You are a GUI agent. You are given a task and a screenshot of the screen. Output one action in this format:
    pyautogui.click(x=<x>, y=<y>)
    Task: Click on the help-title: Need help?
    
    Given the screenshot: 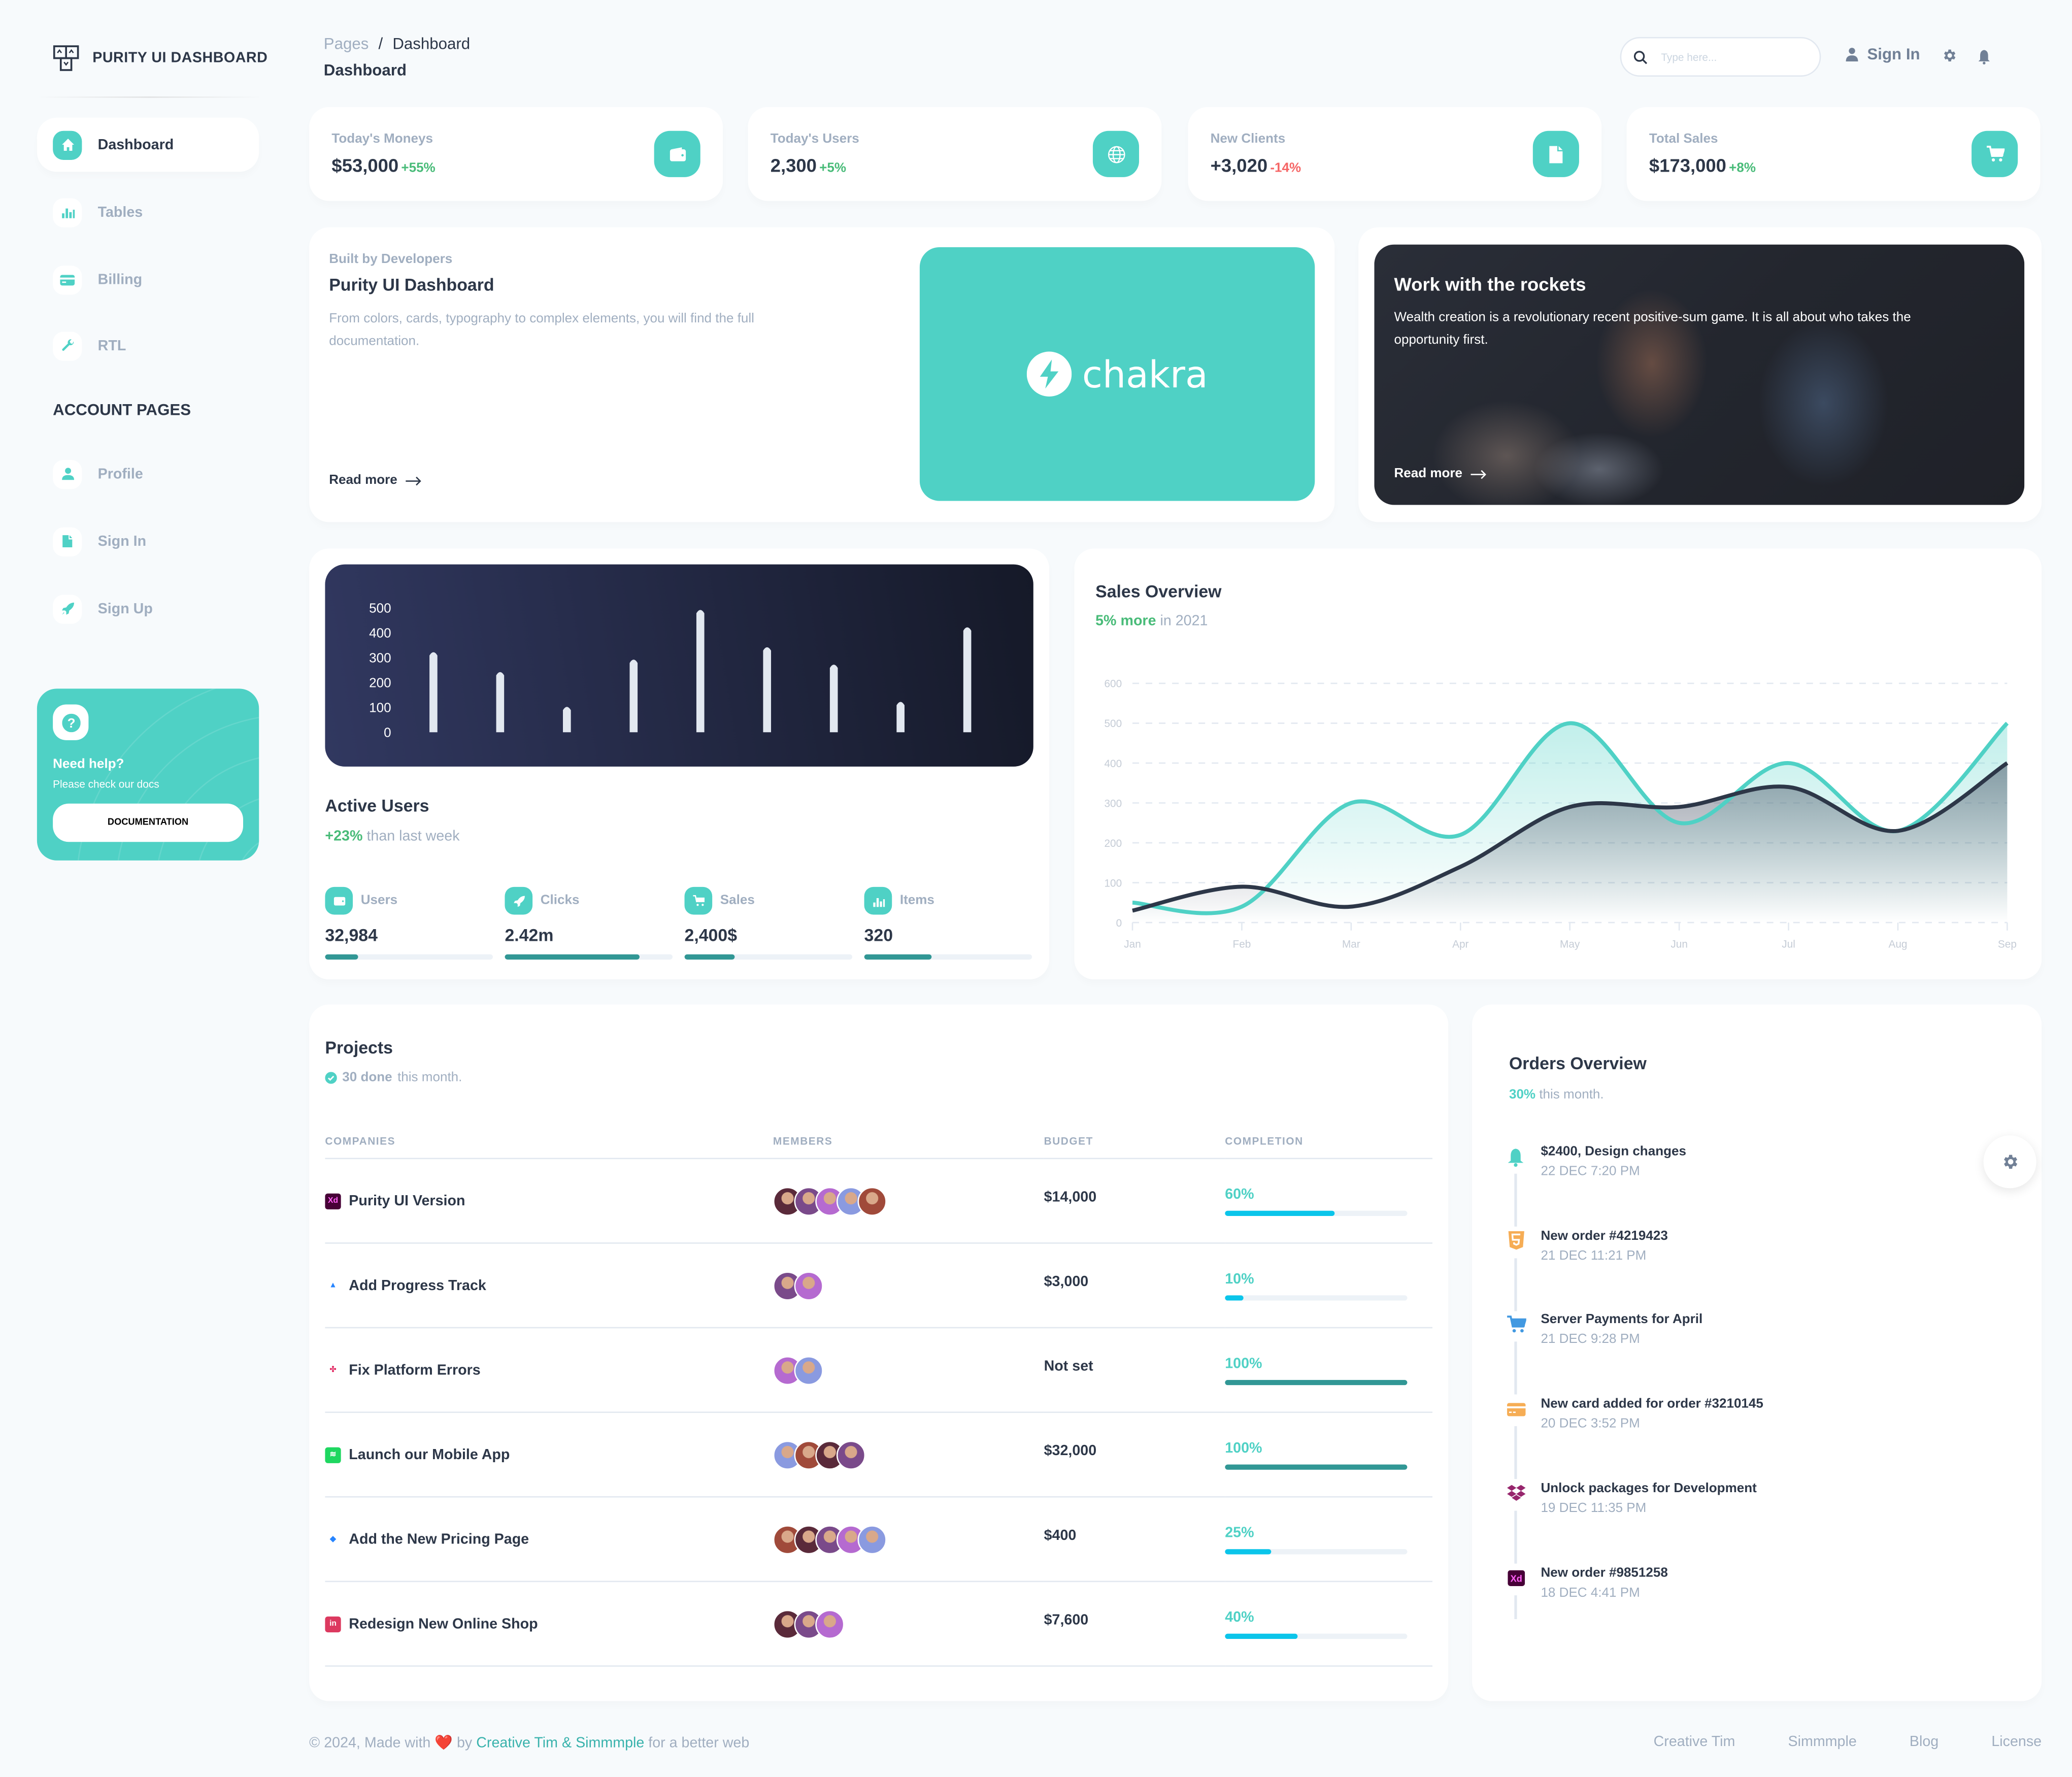 What is the action you would take?
    pyautogui.click(x=88, y=764)
    